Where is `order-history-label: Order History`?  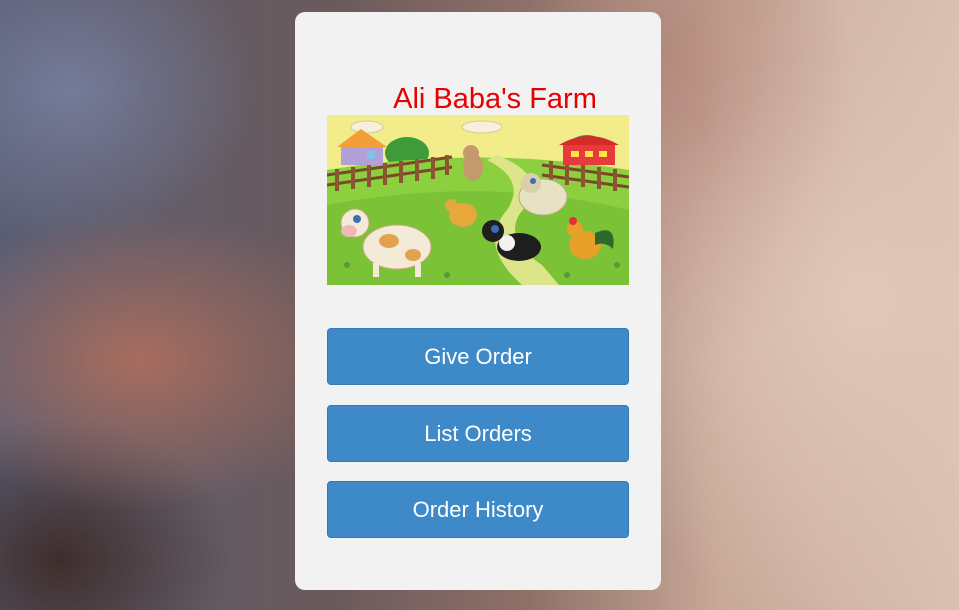 order-history-label: Order History is located at coordinates (478, 509).